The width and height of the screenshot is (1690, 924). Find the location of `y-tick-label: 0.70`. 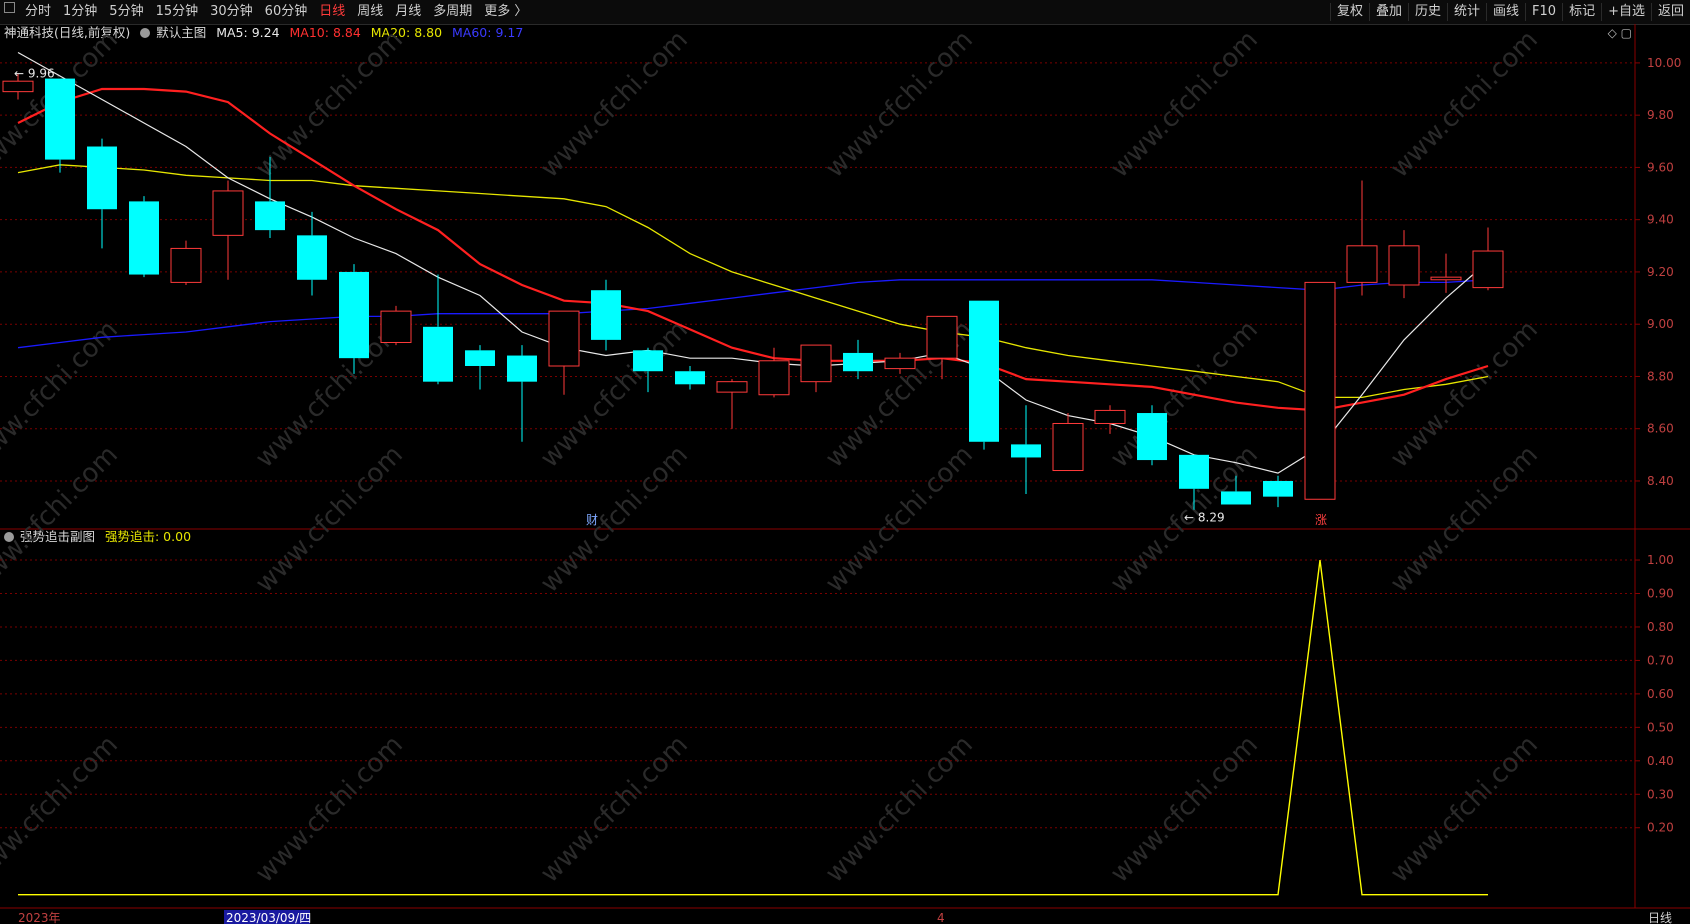

y-tick-label: 0.70 is located at coordinates (1660, 660).